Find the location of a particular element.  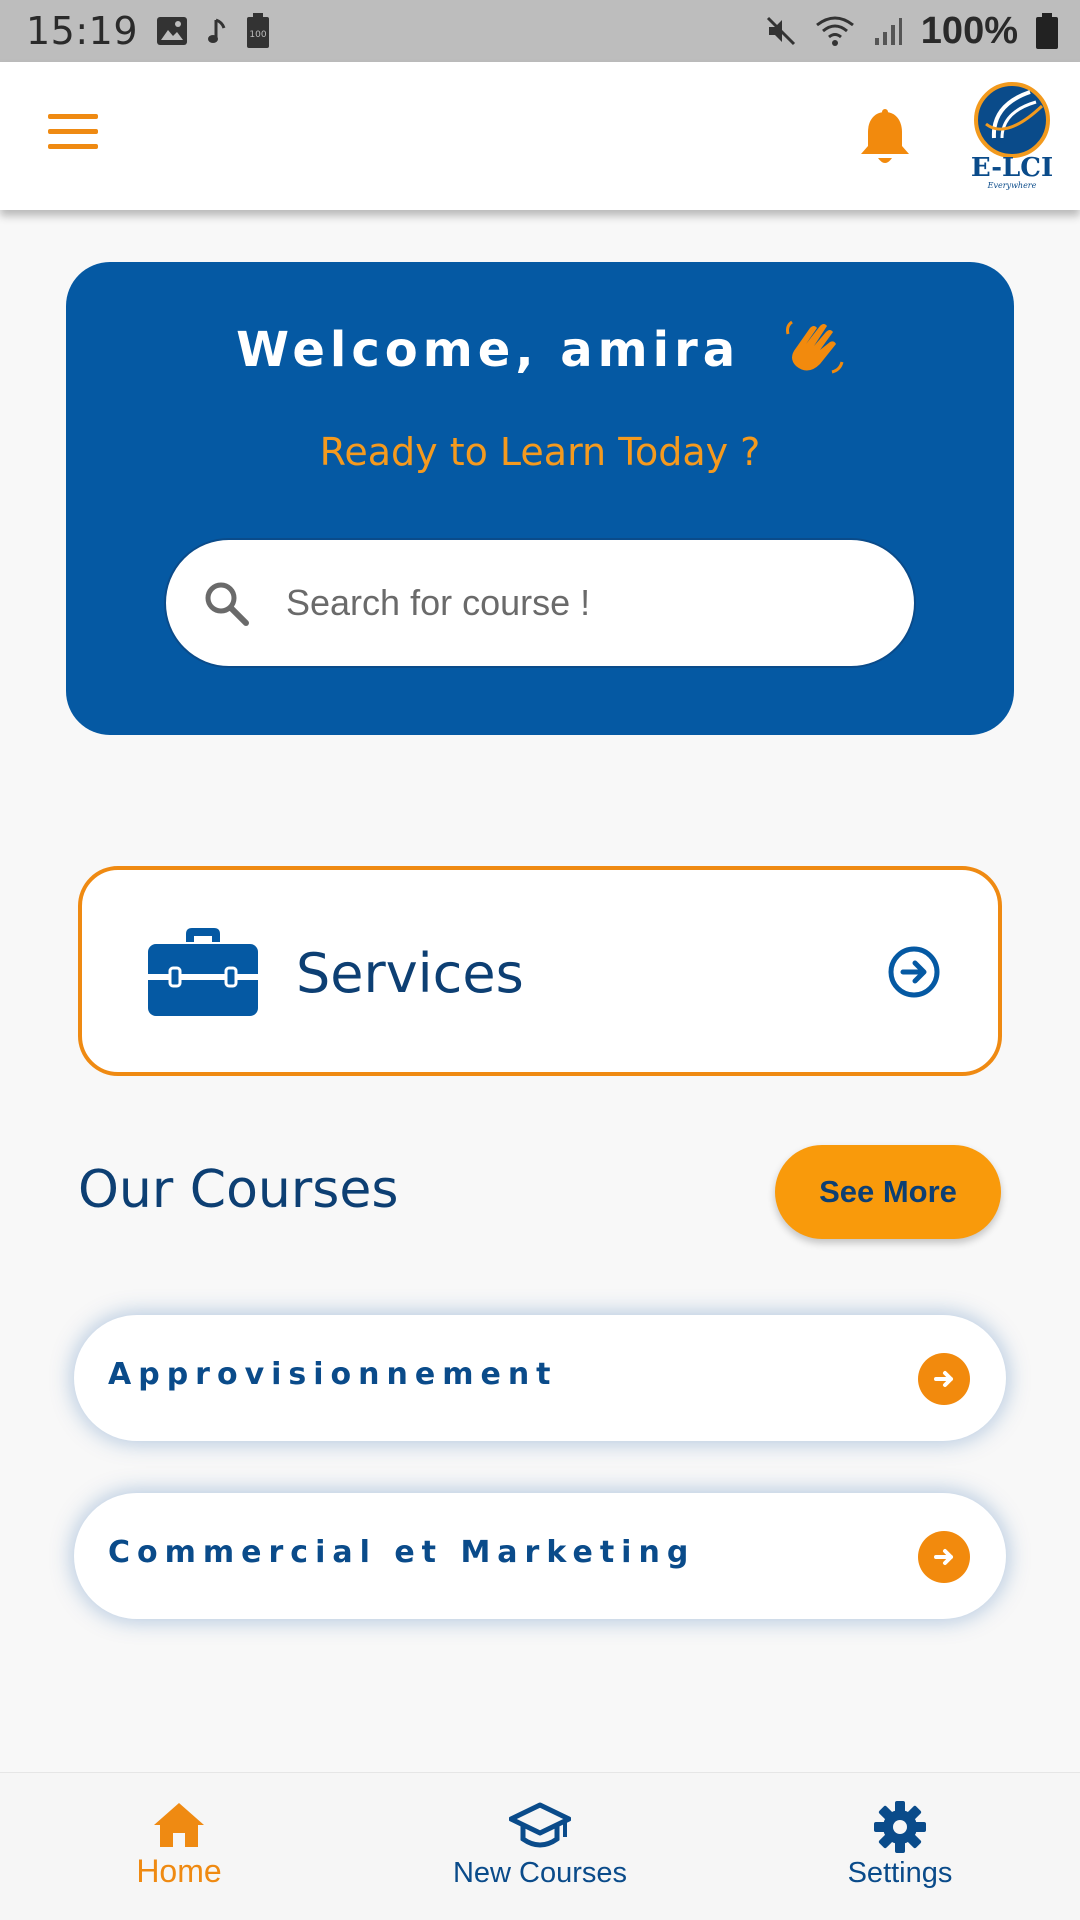

welcome-text: Welcome, amira is located at coordinates (488, 350).